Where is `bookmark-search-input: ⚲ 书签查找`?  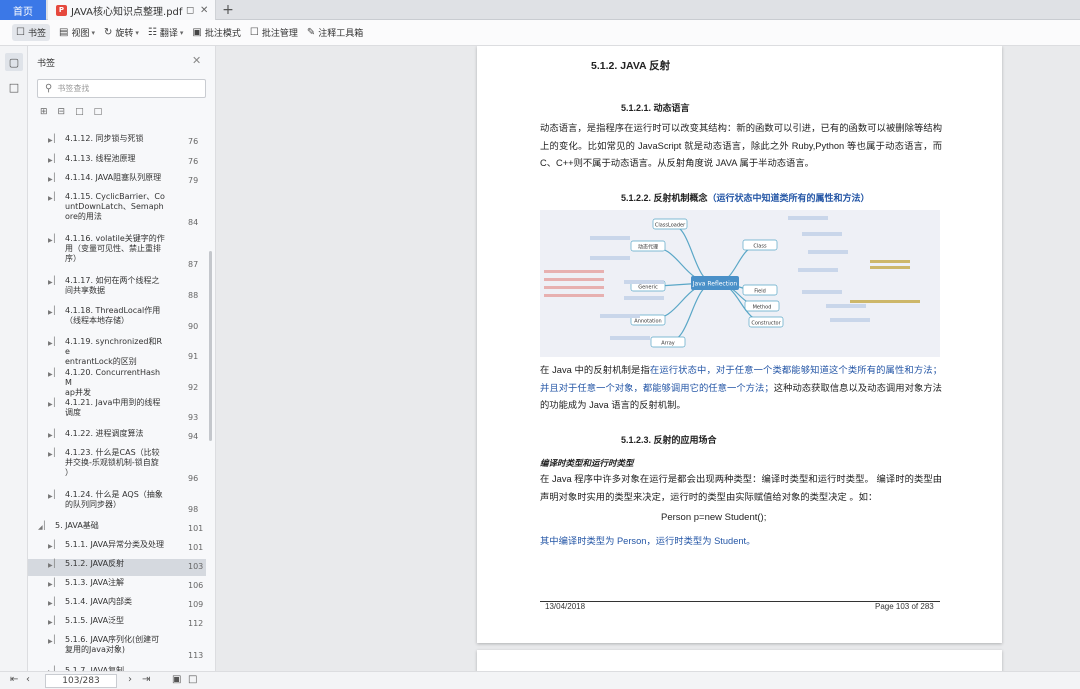 bookmark-search-input: ⚲ 书签查找 is located at coordinates (121, 88).